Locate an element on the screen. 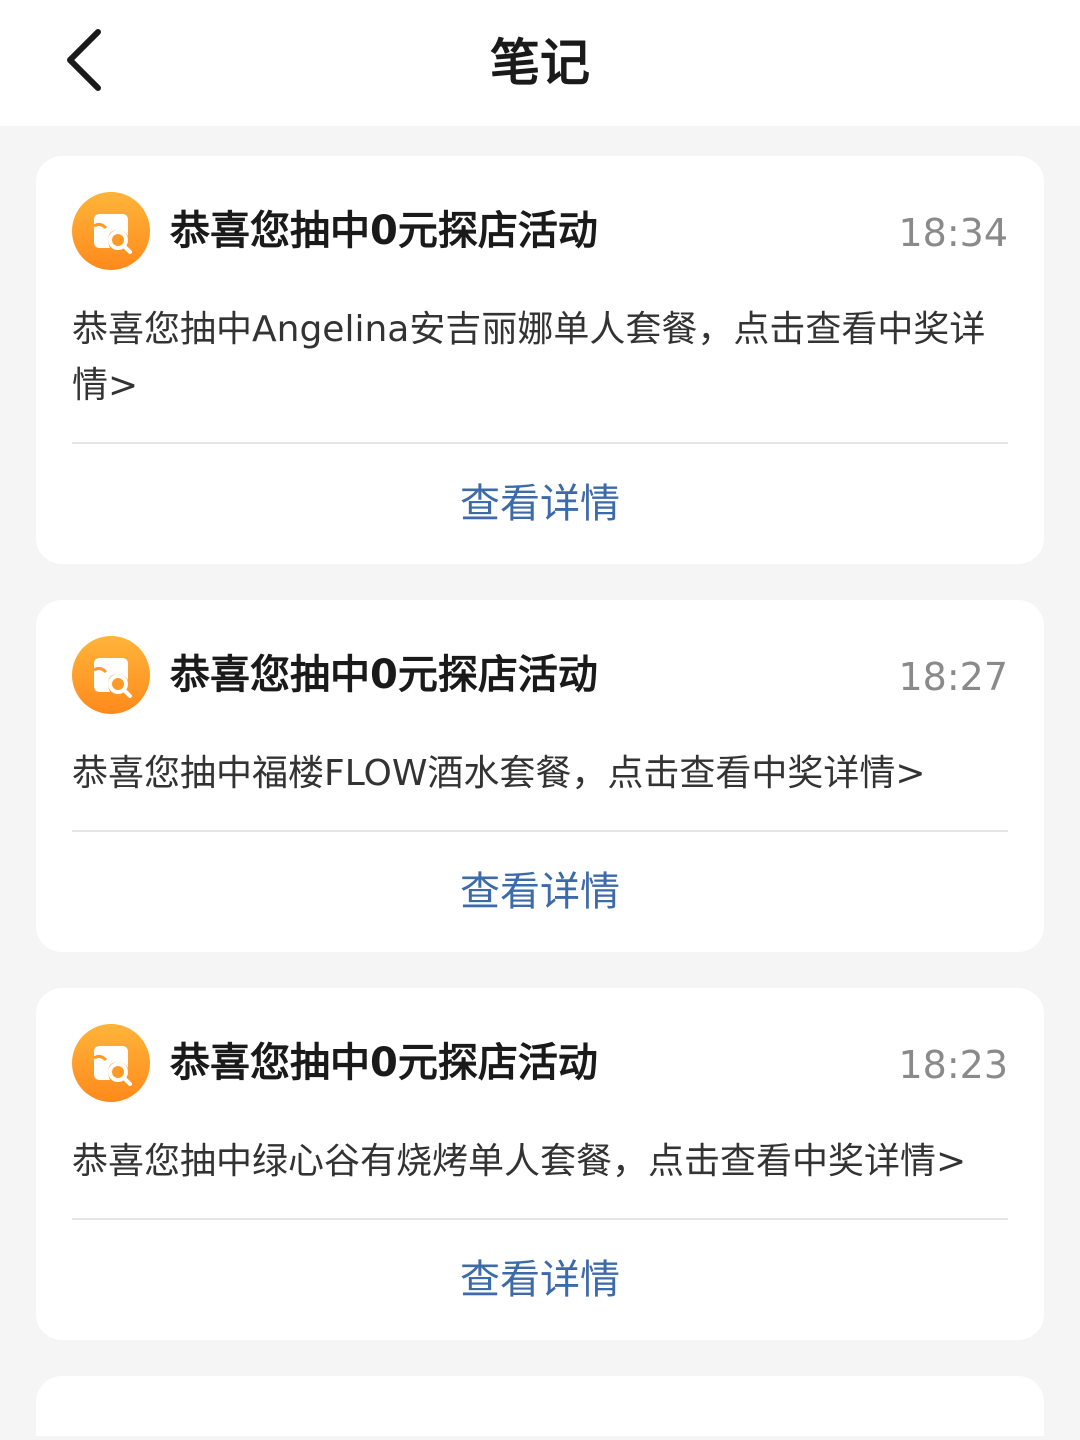  notification-body: 恭喜您抽中Angelina安吉丽娜单人套餐，点击查看中奖详情> is located at coordinates (540, 368).